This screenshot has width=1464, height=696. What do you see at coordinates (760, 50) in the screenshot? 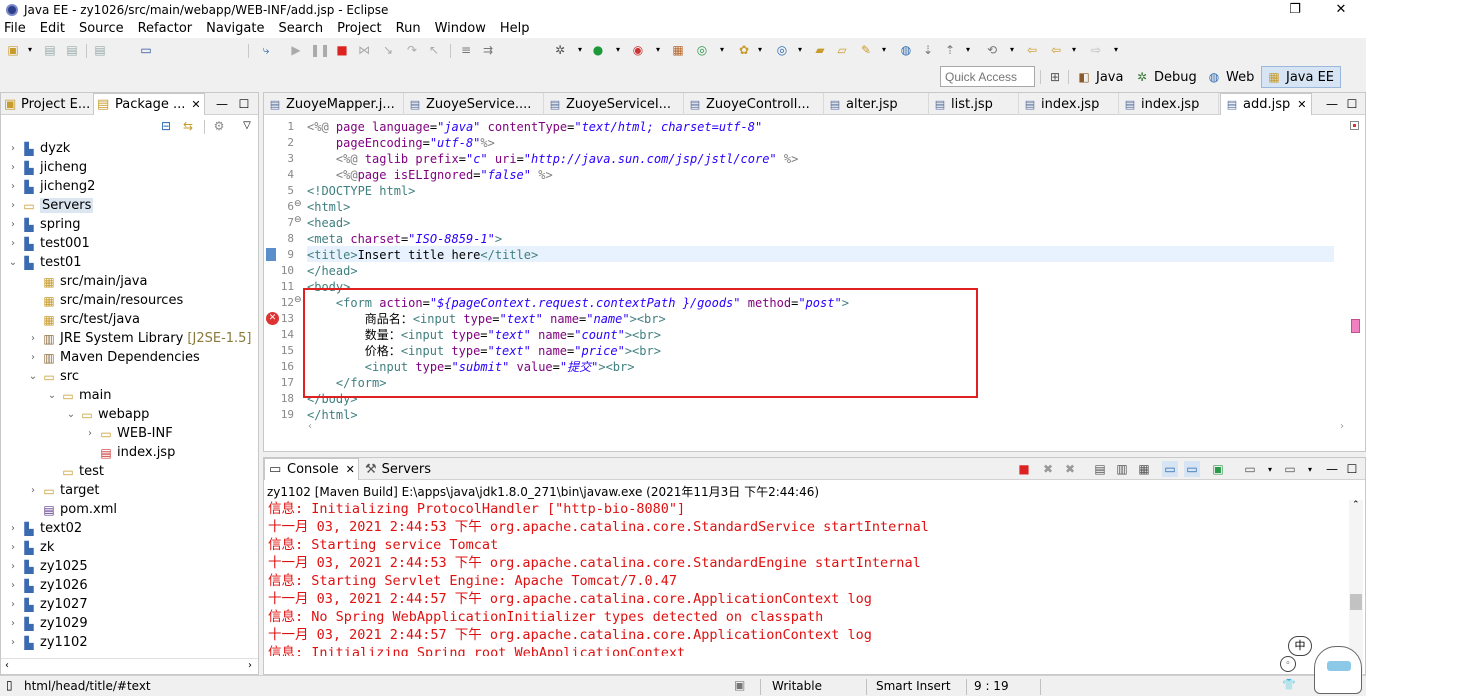
I see `new-project-dropdown-icon: ▾` at bounding box center [760, 50].